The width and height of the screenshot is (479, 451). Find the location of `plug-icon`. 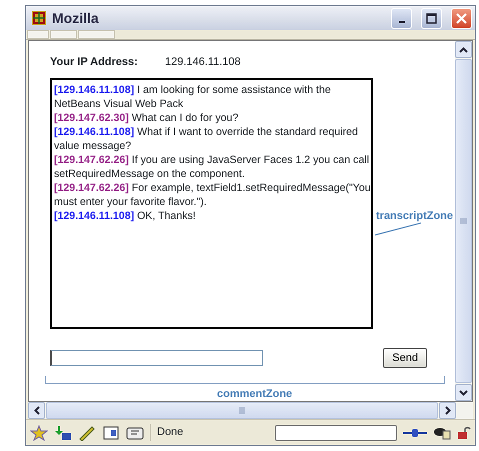

plug-icon is located at coordinates (415, 432).